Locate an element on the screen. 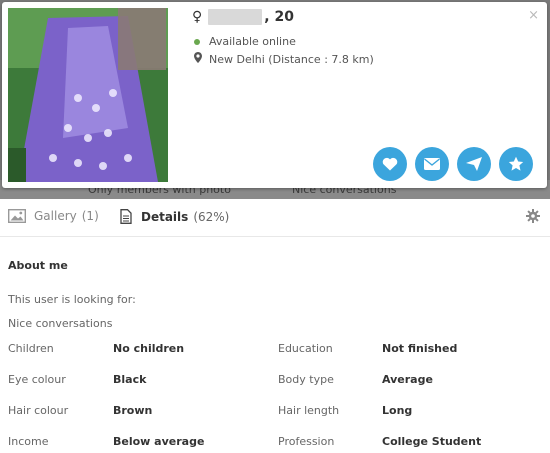 The height and width of the screenshot is (453, 550). detail-value: Brown is located at coordinates (133, 410).